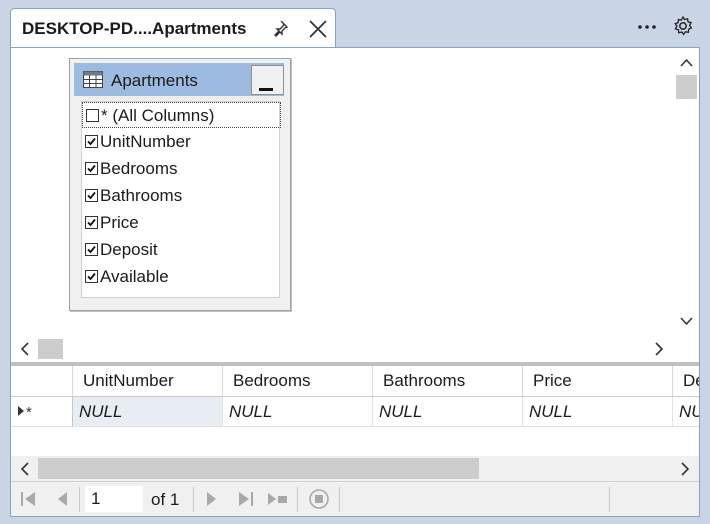 Image resolution: width=710 pixels, height=524 pixels. I want to click on table-box-title: Apartments, so click(154, 80).